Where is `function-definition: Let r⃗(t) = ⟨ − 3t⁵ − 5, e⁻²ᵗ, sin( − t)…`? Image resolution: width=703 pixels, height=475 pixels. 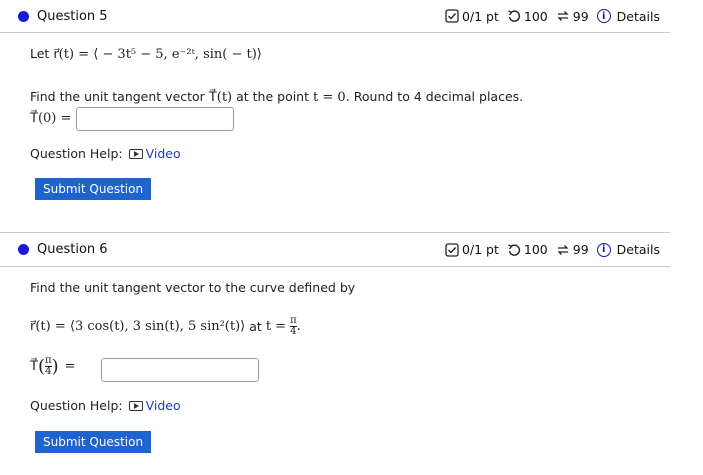
function-definition: Let r⃗(t) = ⟨ − 3t⁵ − 5, e⁻²ᵗ, sin( − t)… is located at coordinates (146, 54).